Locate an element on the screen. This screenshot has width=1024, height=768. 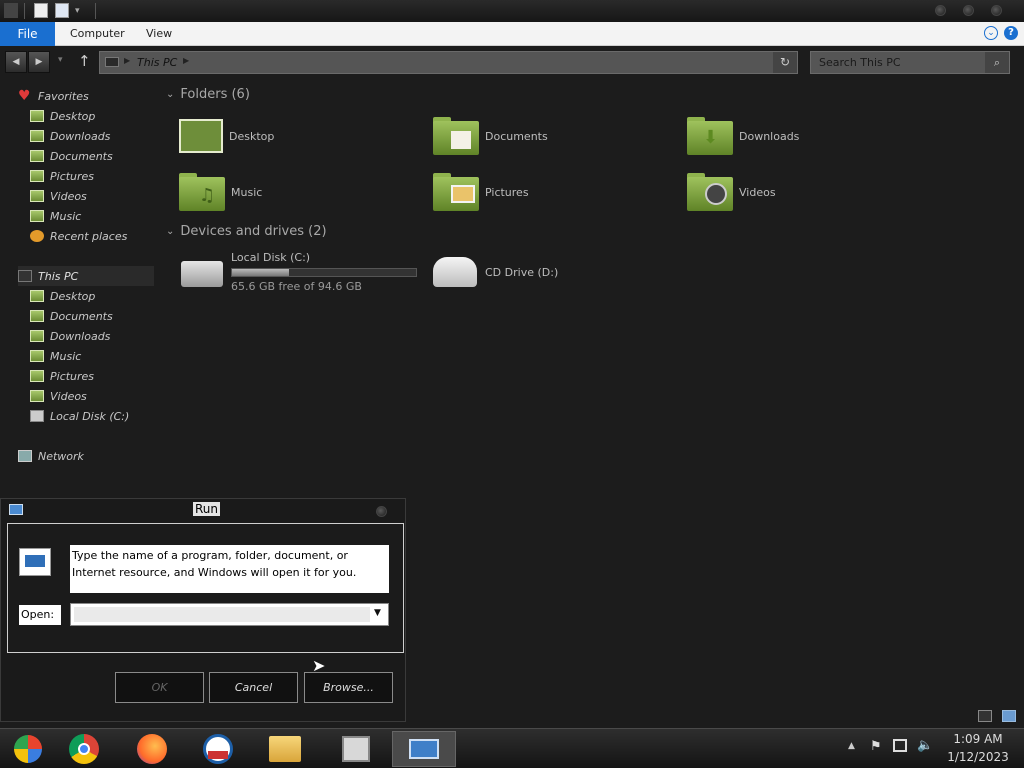
drive-usage-bar is located at coordinates (324, 272).